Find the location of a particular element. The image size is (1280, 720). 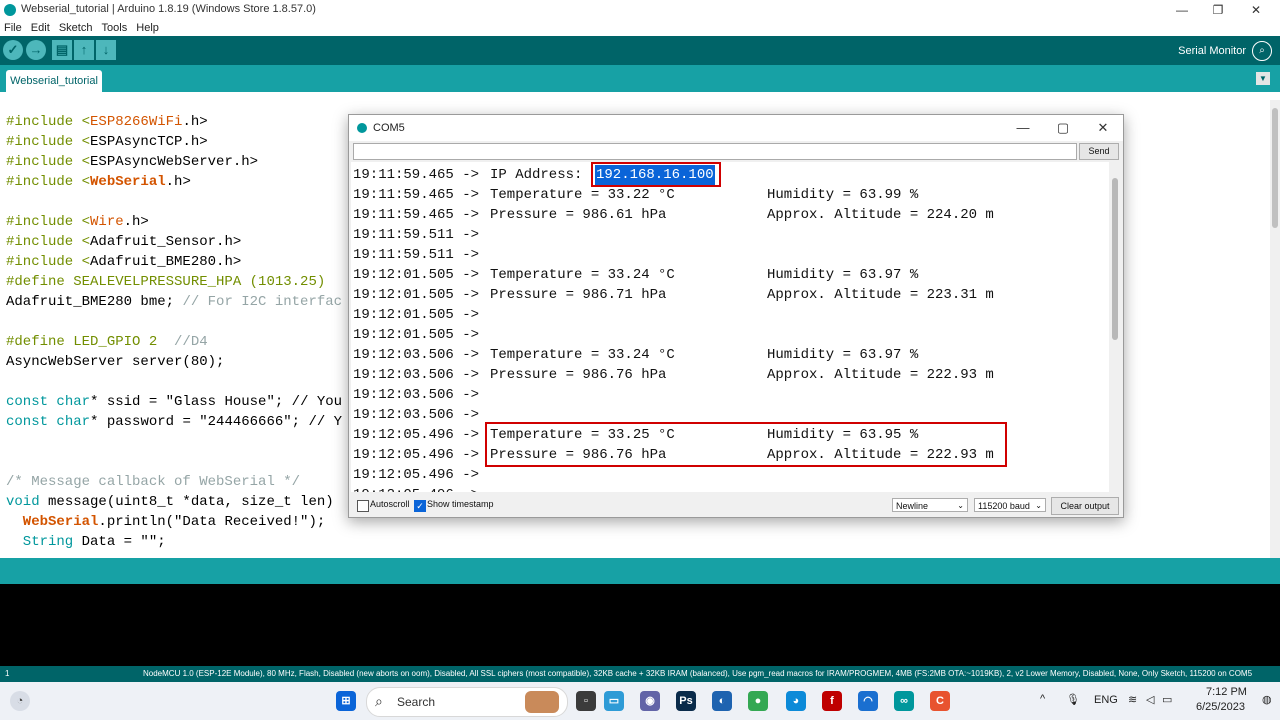

code-line: /* Message callback of WebSerial */ is located at coordinates (153, 482).